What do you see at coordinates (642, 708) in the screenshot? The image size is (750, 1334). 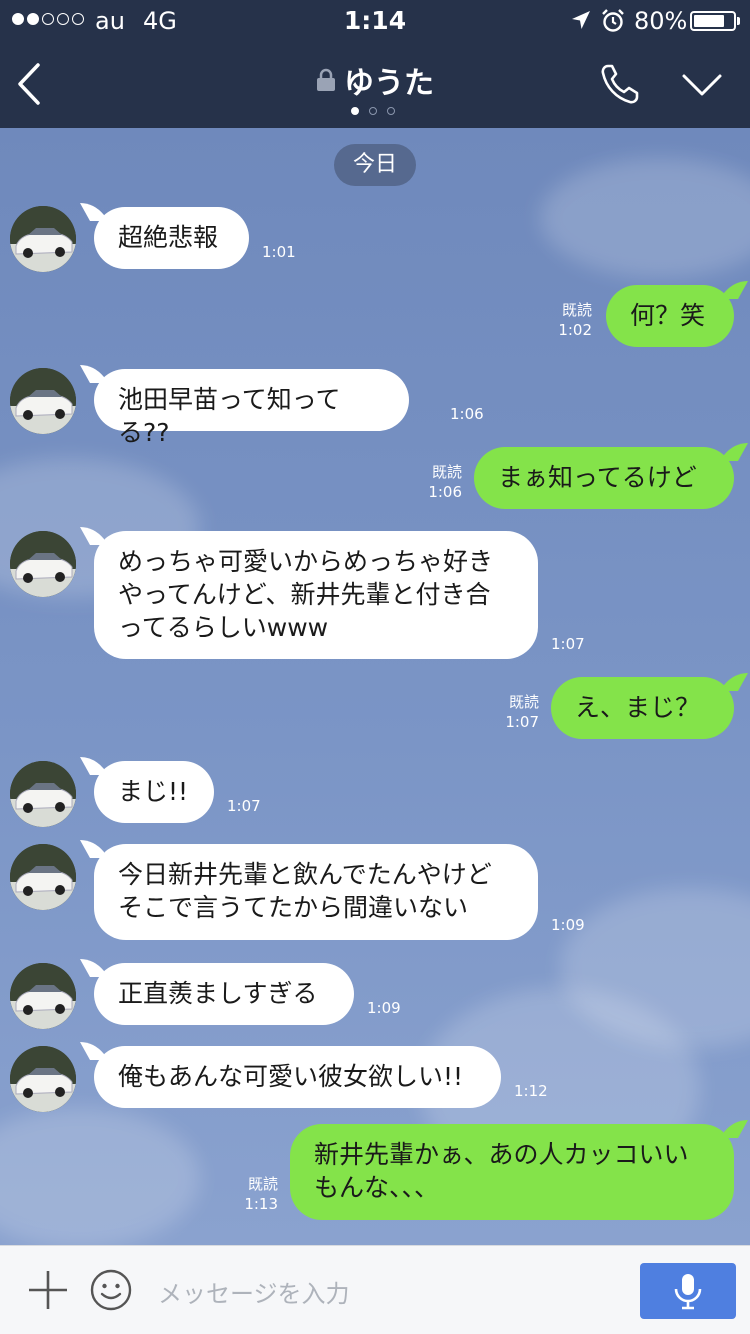 I see `outgoing-message-bubble: え、まじ？` at bounding box center [642, 708].